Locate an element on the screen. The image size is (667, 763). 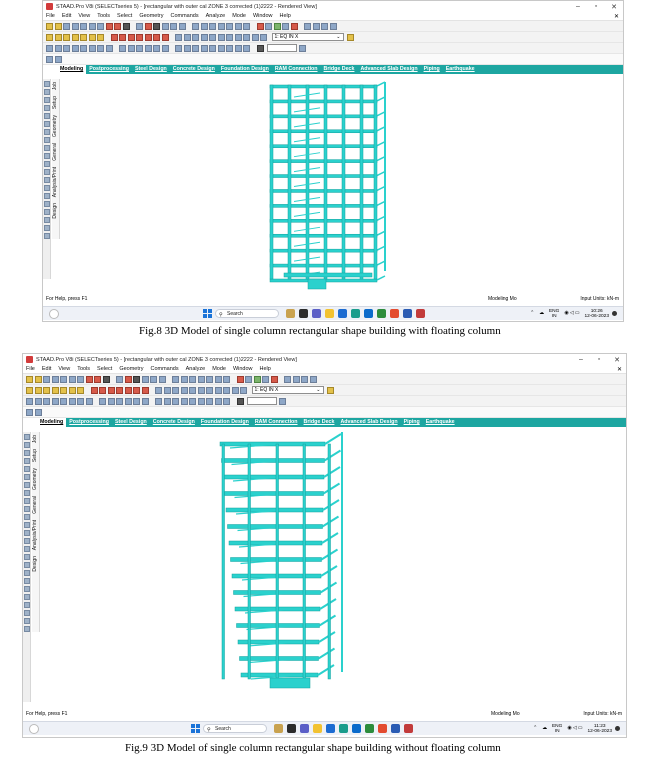
report-icon is located at coordinates (265, 379).